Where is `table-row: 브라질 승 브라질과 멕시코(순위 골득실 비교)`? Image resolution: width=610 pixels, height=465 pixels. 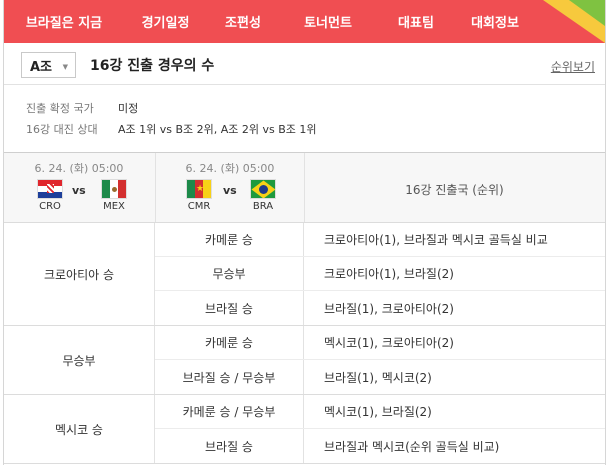 table-row: 브라질 승 브라질과 멕시코(순위 골득실 비교) is located at coordinates (380, 446).